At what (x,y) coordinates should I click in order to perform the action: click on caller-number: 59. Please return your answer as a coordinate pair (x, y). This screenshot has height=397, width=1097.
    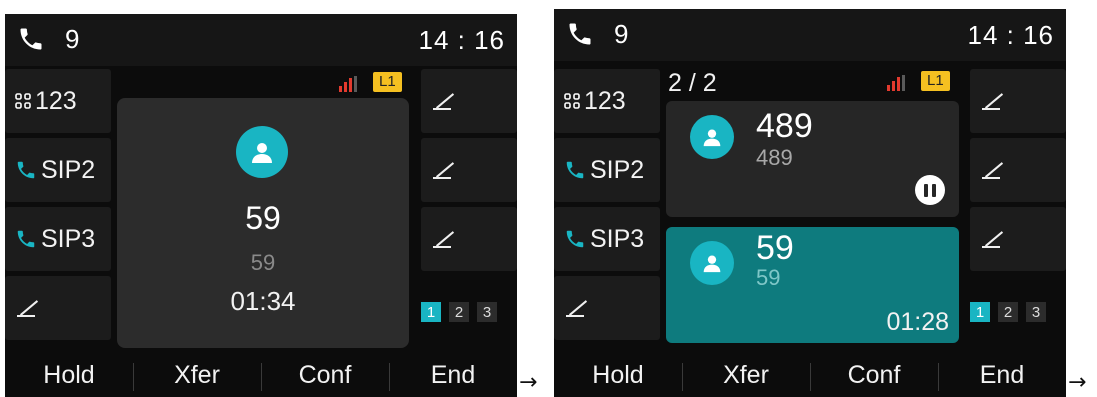
    Looking at the image, I should click on (263, 262).